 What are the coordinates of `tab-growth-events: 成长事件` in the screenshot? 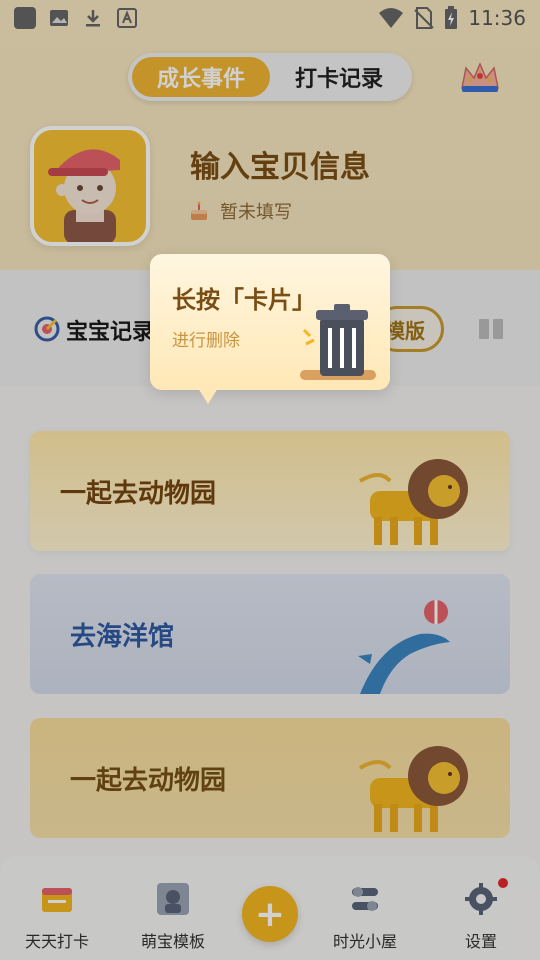 It's located at (201, 77).